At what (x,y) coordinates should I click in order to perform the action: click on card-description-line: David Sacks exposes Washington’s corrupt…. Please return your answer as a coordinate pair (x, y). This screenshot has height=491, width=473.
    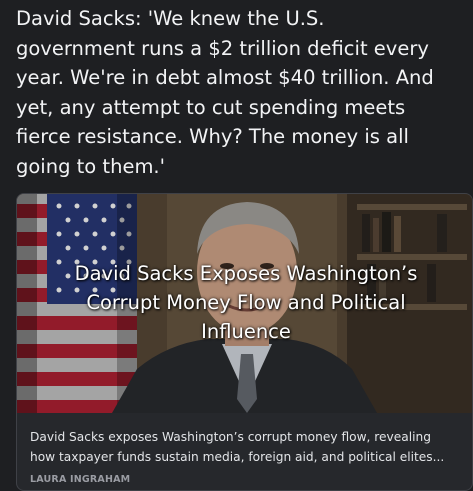
    Looking at the image, I should click on (230, 437).